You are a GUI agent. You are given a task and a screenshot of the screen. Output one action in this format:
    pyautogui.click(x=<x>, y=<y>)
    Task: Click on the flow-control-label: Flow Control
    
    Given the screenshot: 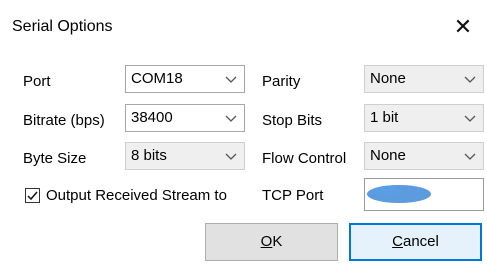 What is the action you would take?
    pyautogui.click(x=304, y=158)
    